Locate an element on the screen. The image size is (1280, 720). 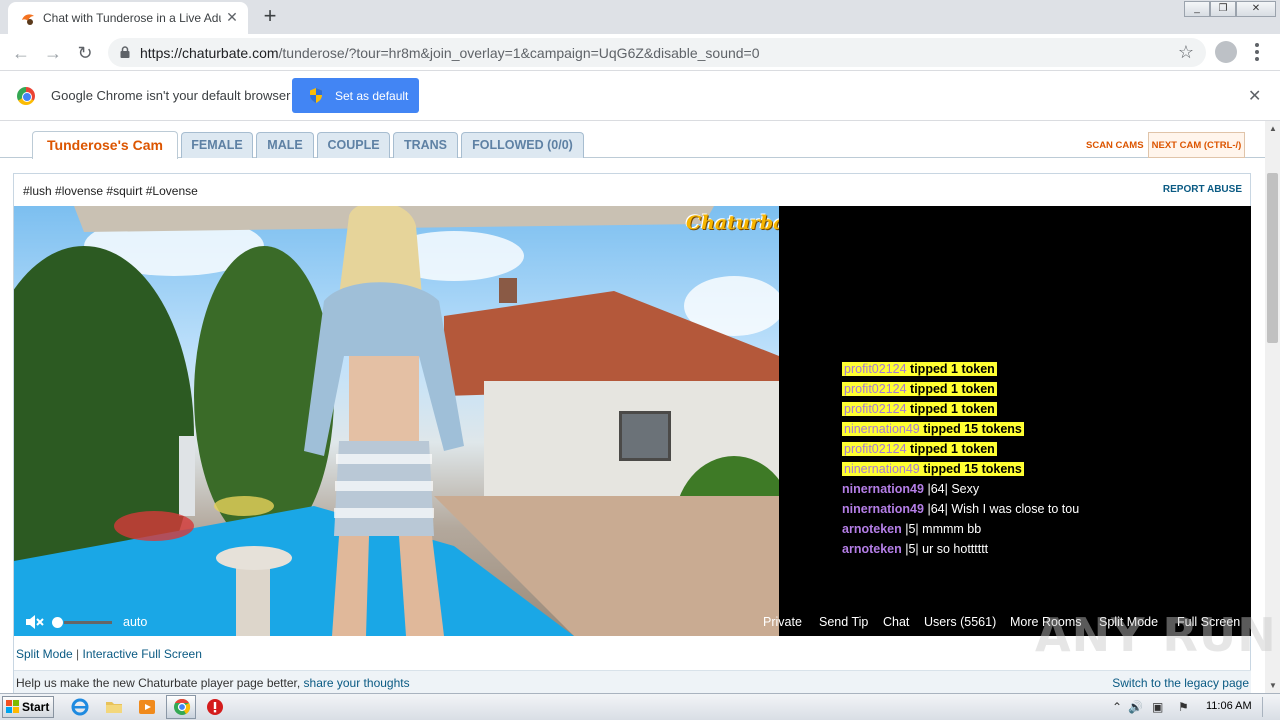
file-explorer-icon is located at coordinates (114, 707).